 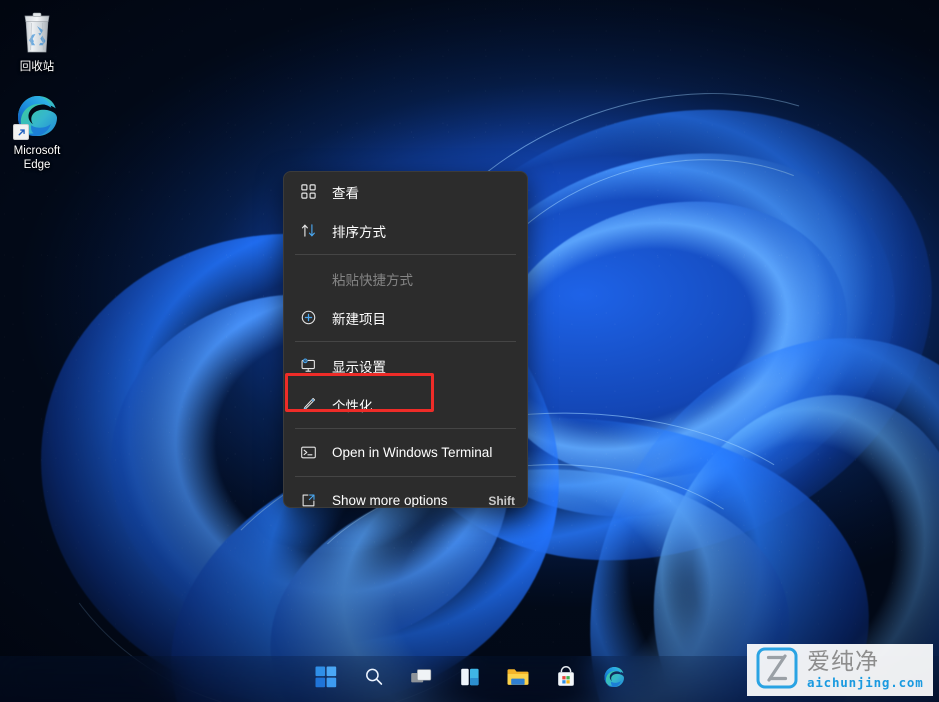 I want to click on terminal-icon, so click(x=308, y=453).